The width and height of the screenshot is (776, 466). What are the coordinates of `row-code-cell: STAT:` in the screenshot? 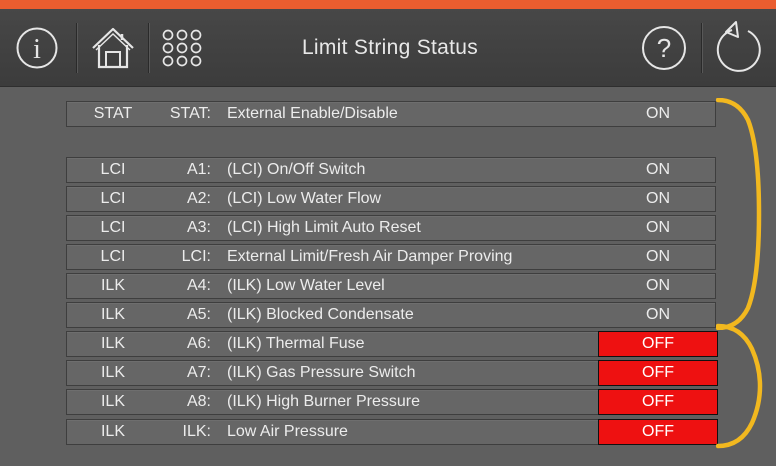 It's located at (186, 114).